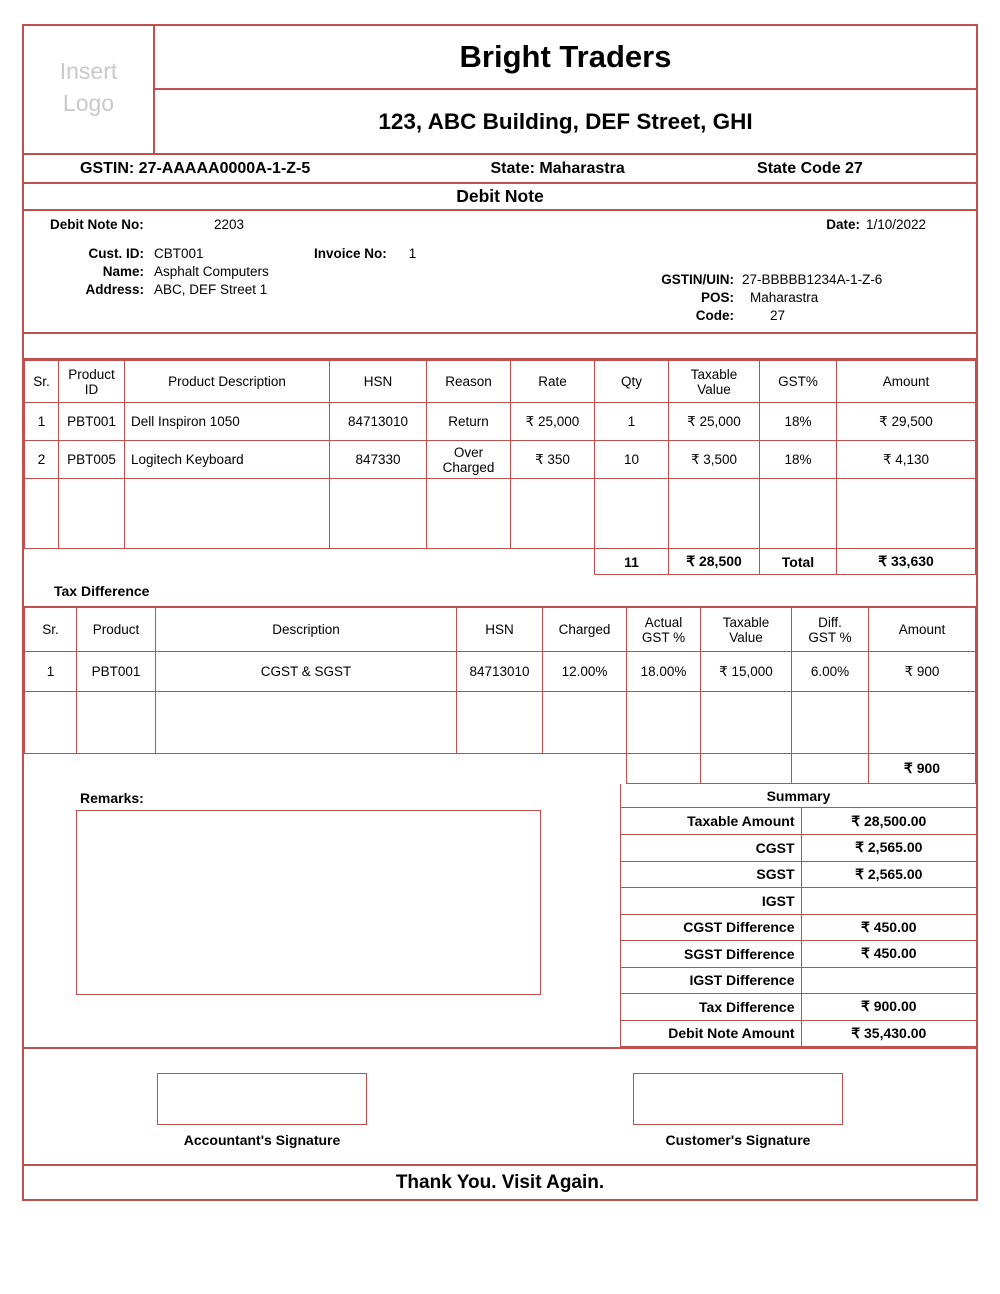 This screenshot has width=1000, height=1294. Describe the element at coordinates (195, 168) in the screenshot. I see `company-gstin: GSTIN: 27-AAAAA0000A-1-Z-5` at that location.